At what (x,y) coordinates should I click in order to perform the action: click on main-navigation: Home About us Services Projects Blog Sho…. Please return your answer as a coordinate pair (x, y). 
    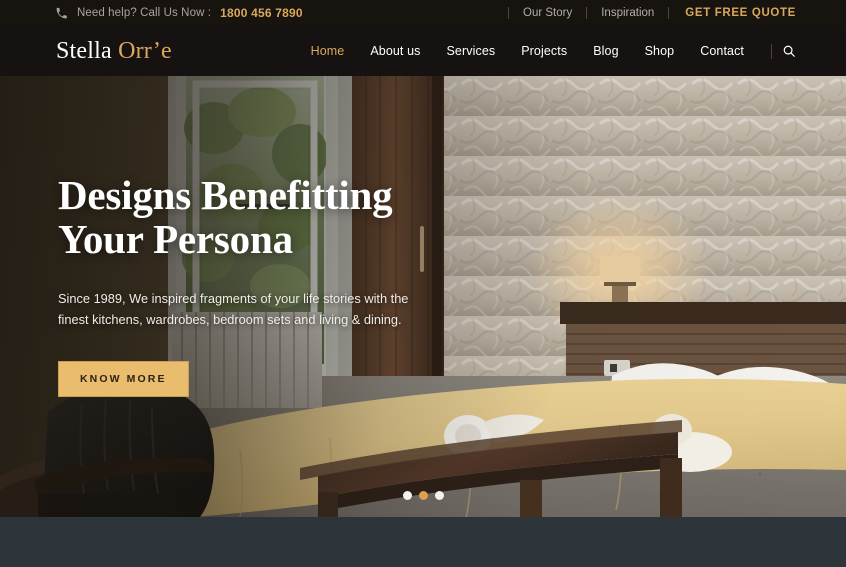
    Looking at the image, I should click on (548, 51).